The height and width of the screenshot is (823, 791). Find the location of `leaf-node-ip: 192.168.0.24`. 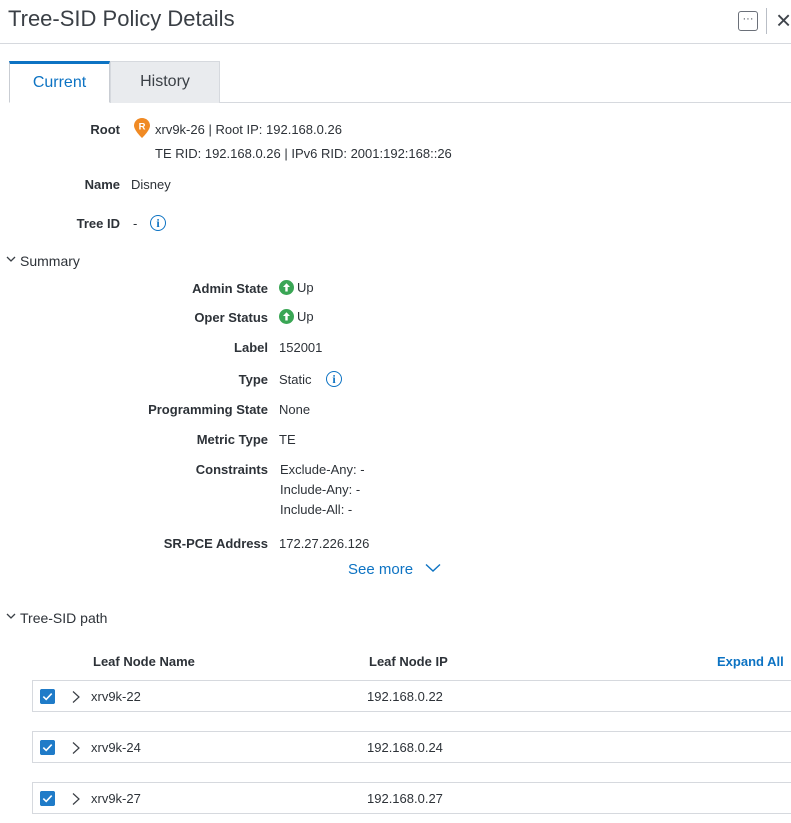

leaf-node-ip: 192.168.0.24 is located at coordinates (405, 747).